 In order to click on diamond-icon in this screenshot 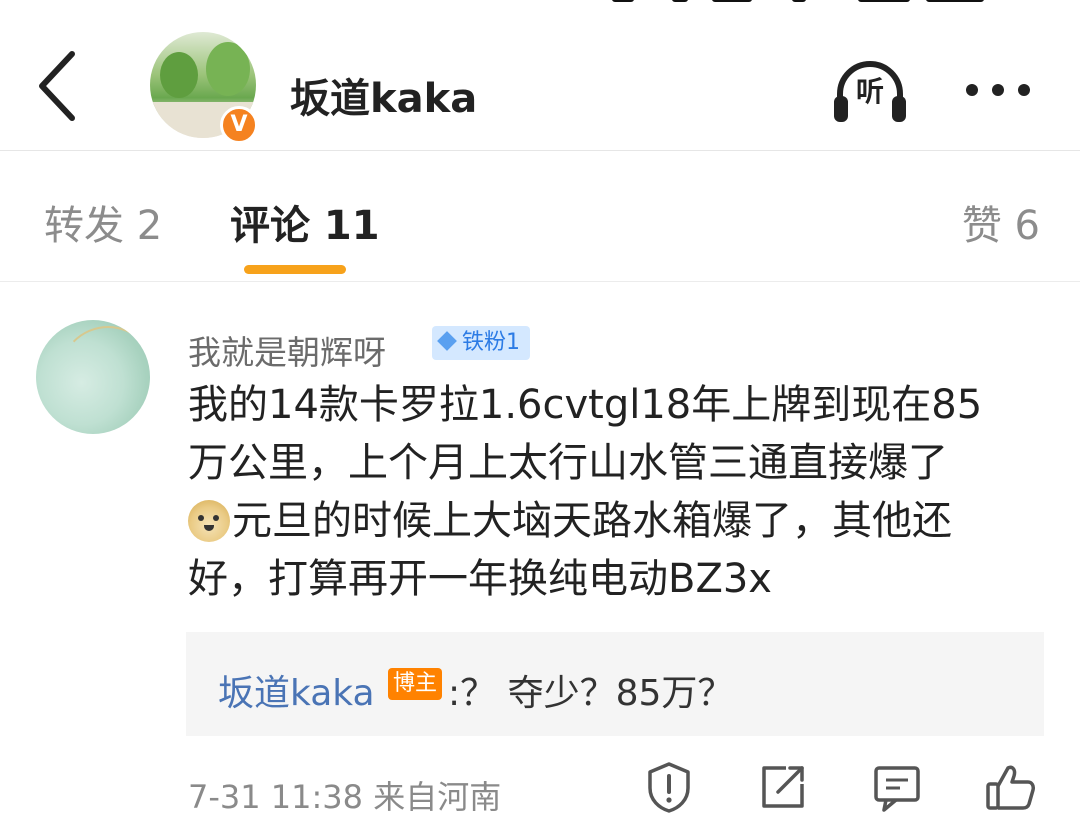, I will do `click(447, 341)`.